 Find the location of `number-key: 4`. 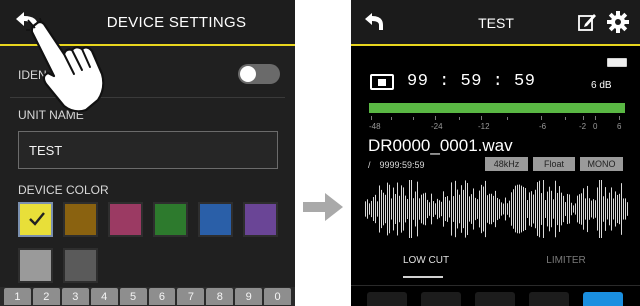

number-key: 4 is located at coordinates (104, 296).